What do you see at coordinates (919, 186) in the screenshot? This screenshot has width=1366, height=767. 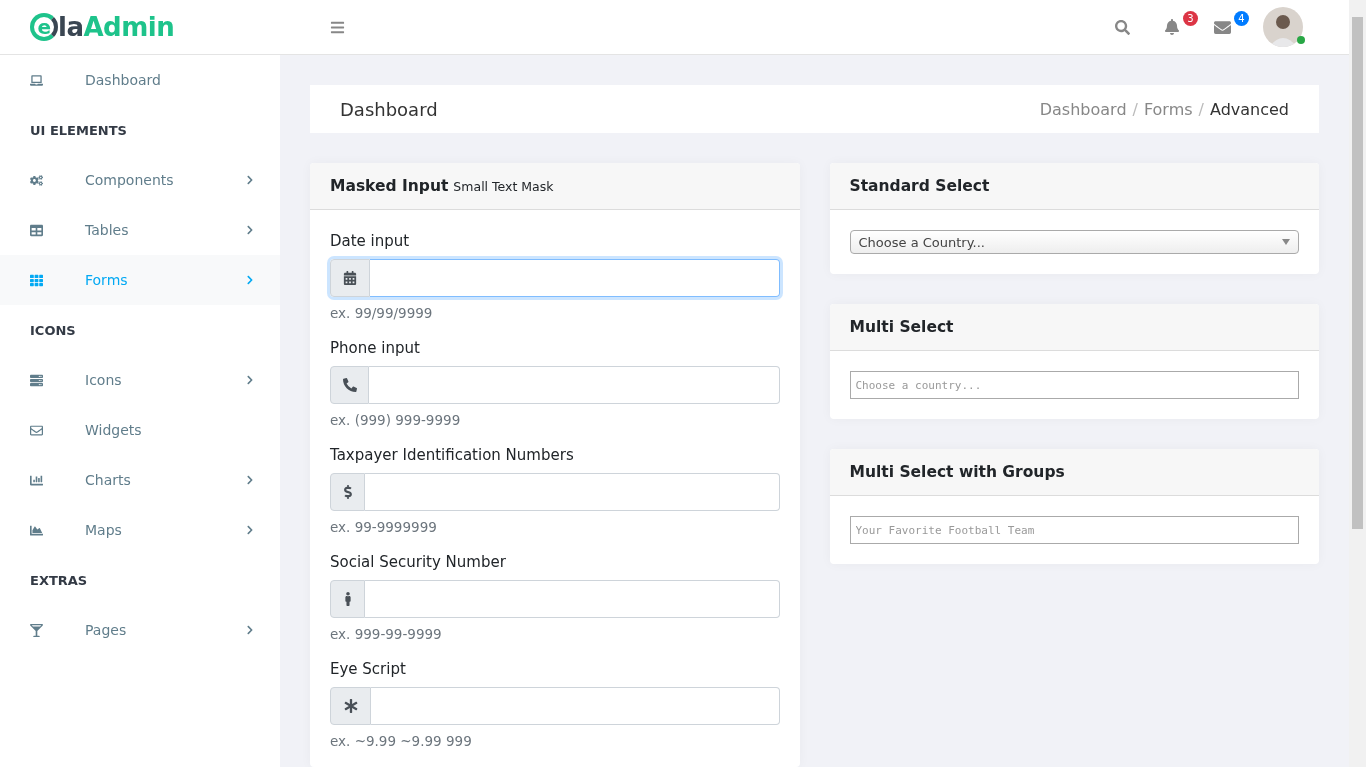 I see `card-title: Standard Select` at bounding box center [919, 186].